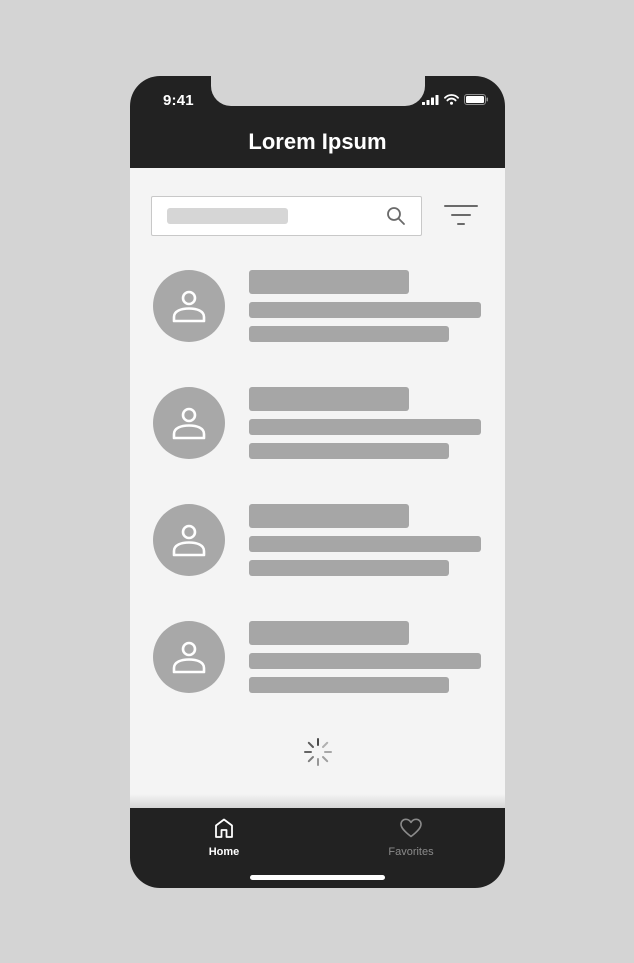 This screenshot has width=634, height=963. I want to click on search-placeholder, so click(227, 216).